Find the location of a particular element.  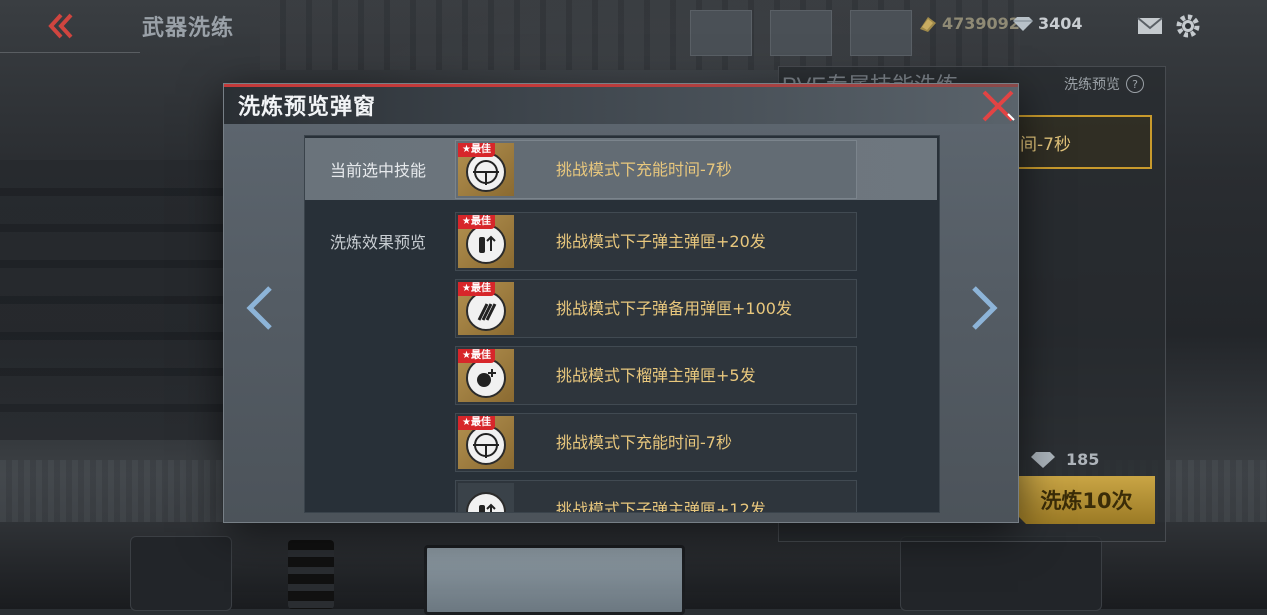

selected-skill-option: 间-7秒 is located at coordinates (1076, 142).